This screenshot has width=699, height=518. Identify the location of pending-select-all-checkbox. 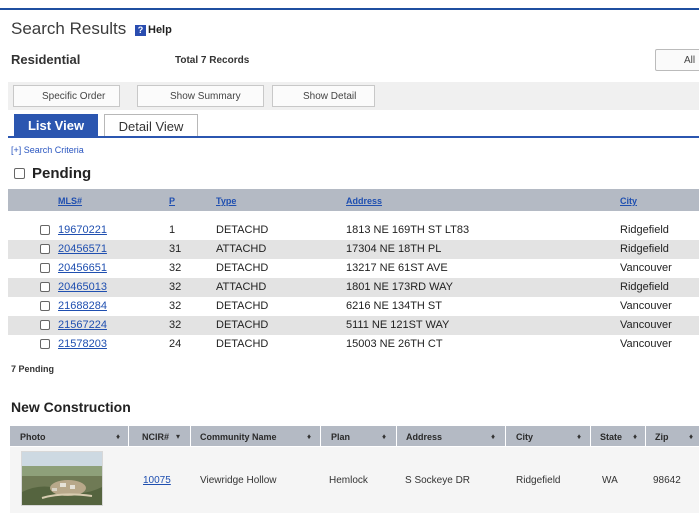
(19, 173).